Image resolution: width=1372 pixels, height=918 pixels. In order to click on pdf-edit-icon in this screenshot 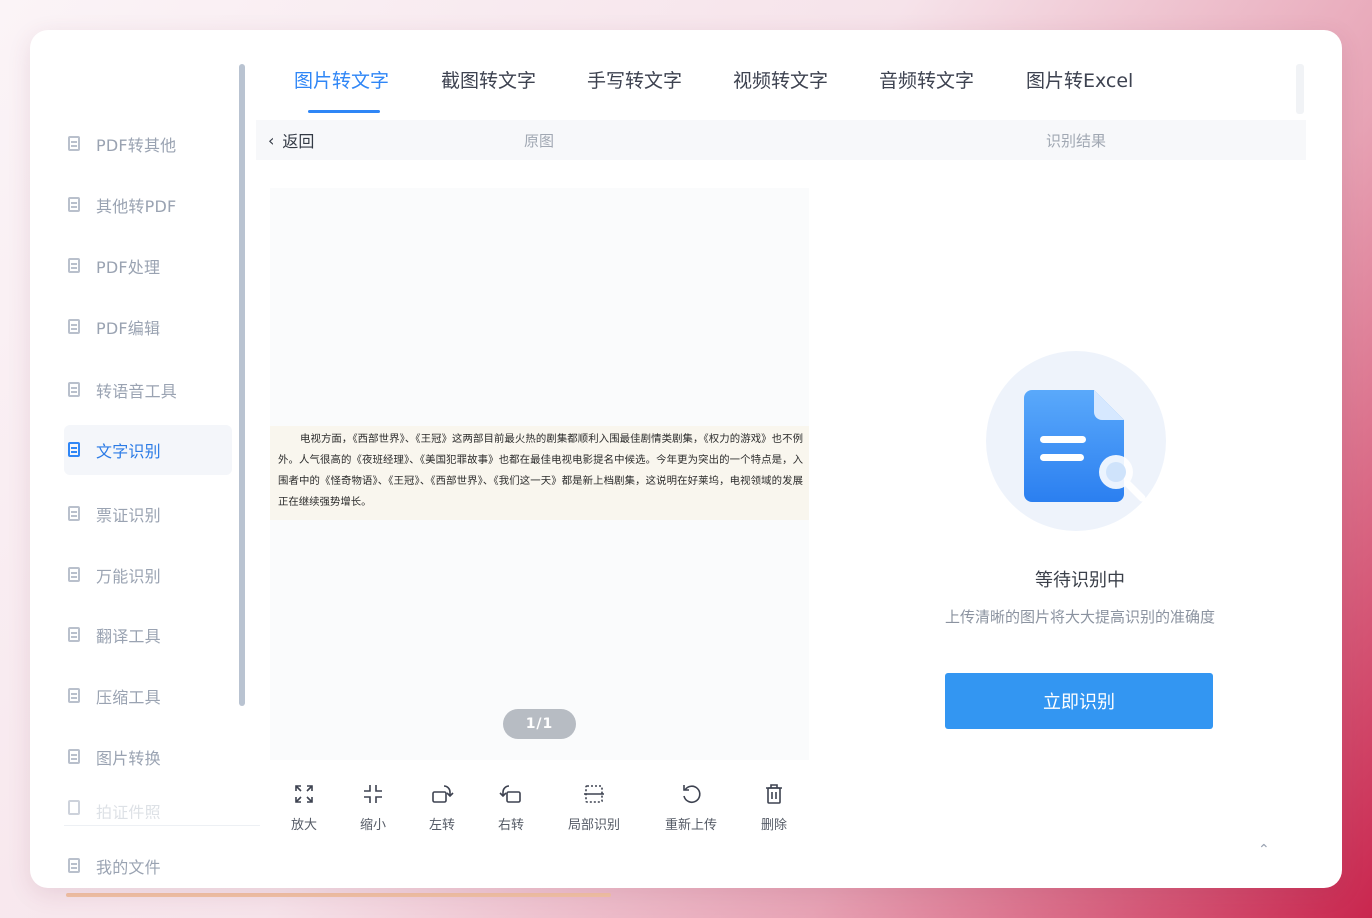, I will do `click(75, 327)`.